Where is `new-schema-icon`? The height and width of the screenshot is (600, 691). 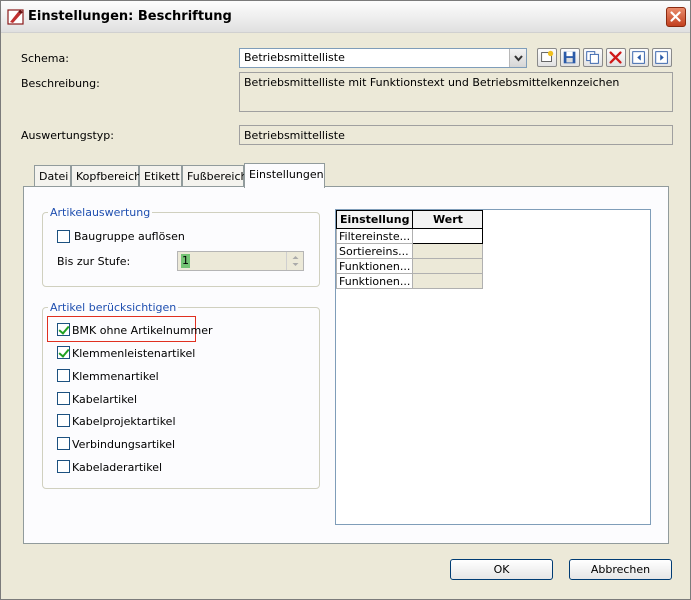 new-schema-icon is located at coordinates (547, 56).